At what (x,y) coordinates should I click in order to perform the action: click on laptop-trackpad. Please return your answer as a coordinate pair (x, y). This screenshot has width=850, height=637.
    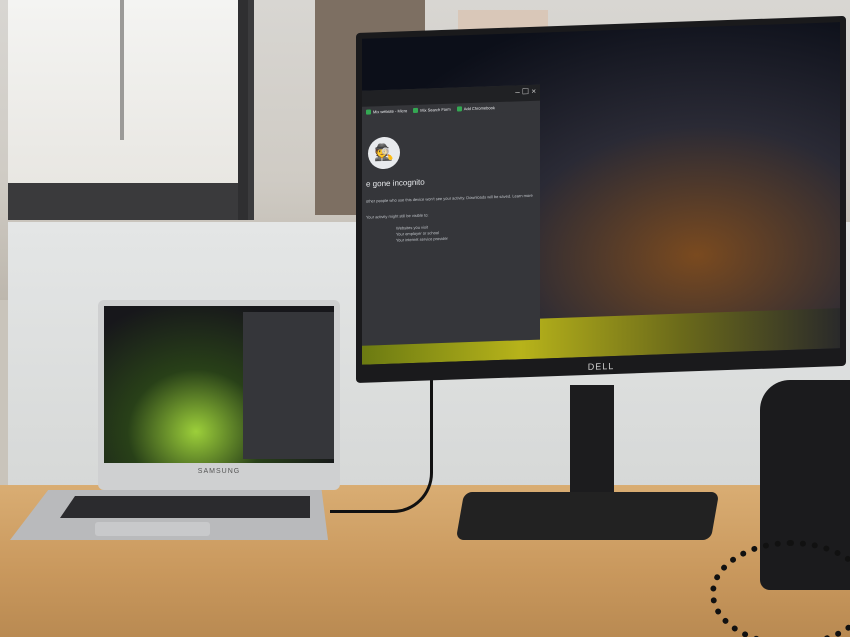
    Looking at the image, I should click on (152, 529).